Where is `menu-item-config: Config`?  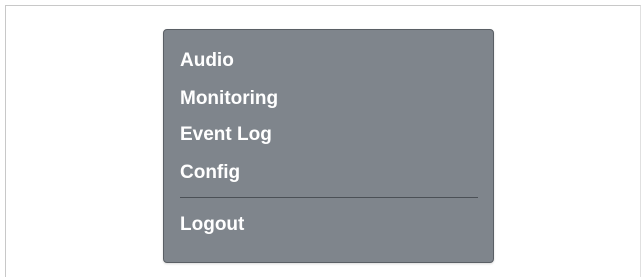
menu-item-config: Config is located at coordinates (210, 173).